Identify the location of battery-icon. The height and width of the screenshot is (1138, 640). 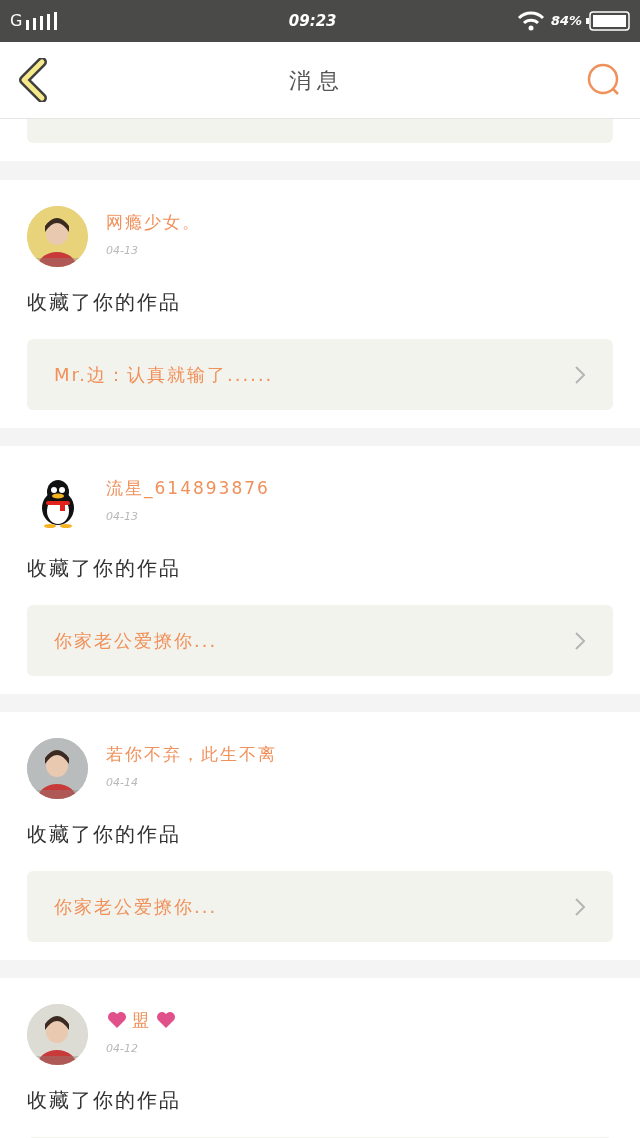
(608, 21).